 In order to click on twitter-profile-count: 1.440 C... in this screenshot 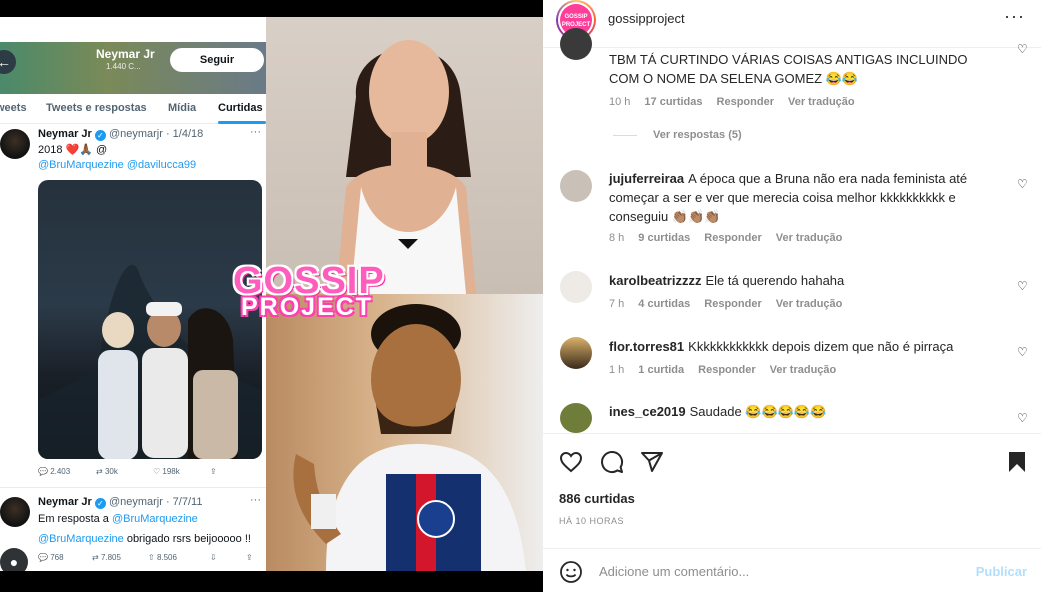, I will do `click(123, 66)`.